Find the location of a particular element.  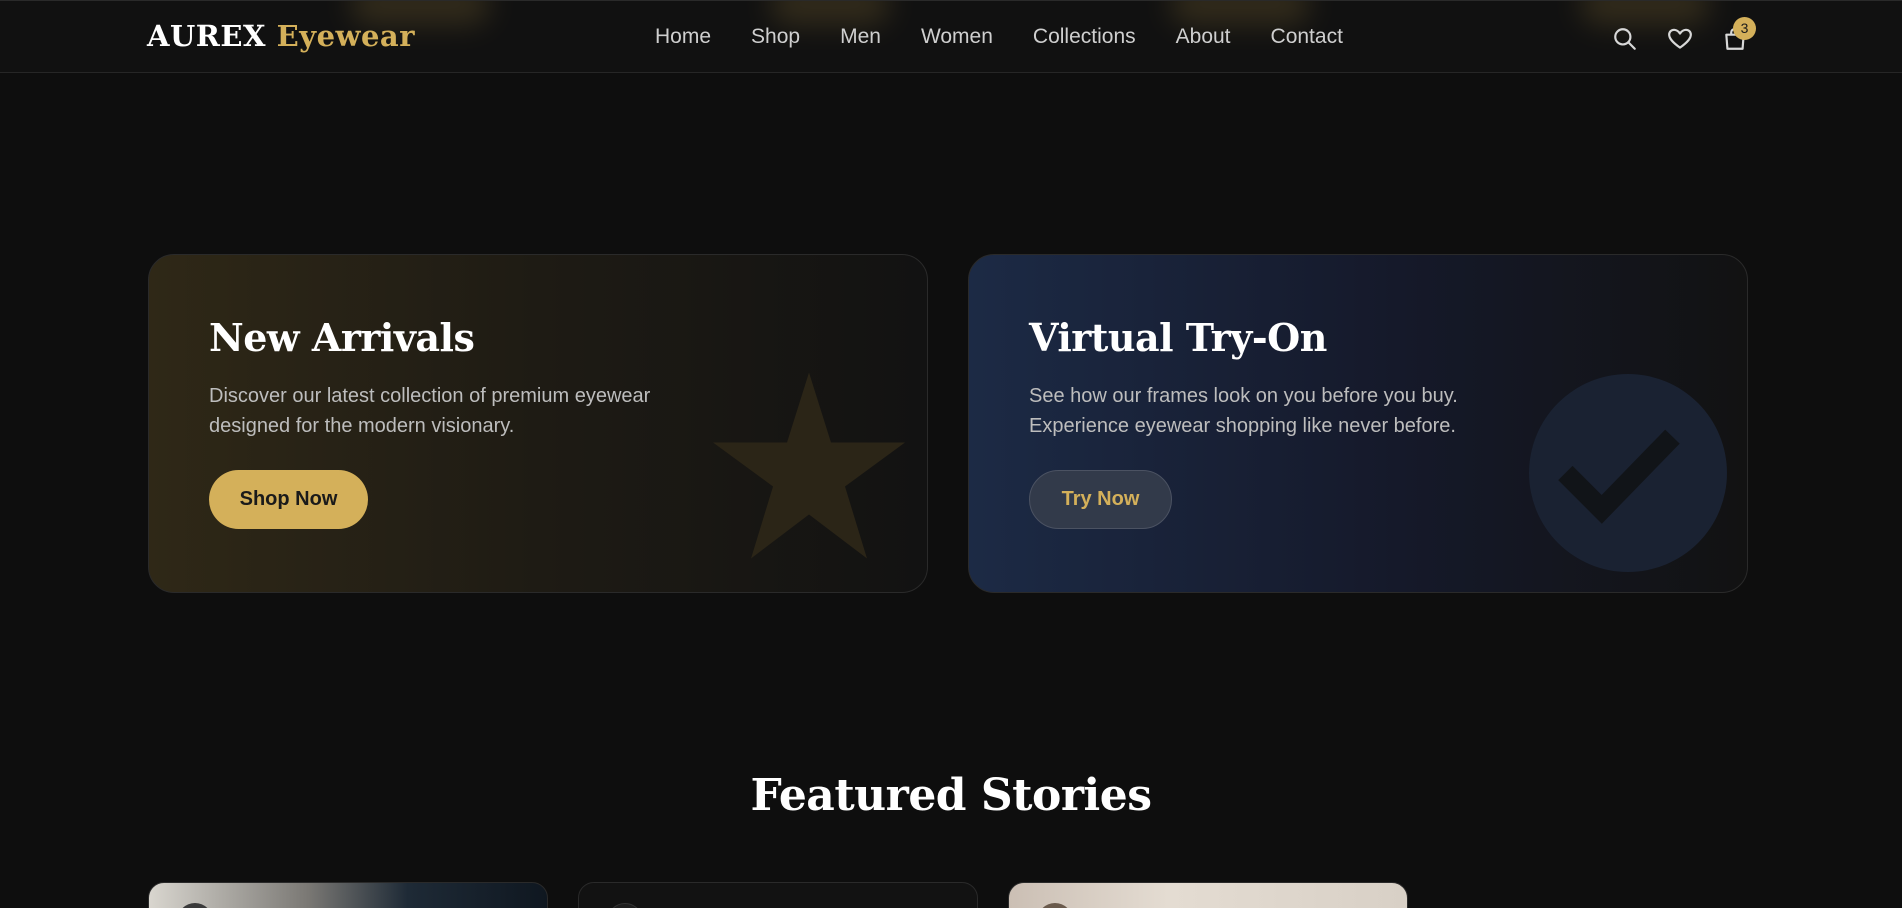

search-icon is located at coordinates (1625, 39).